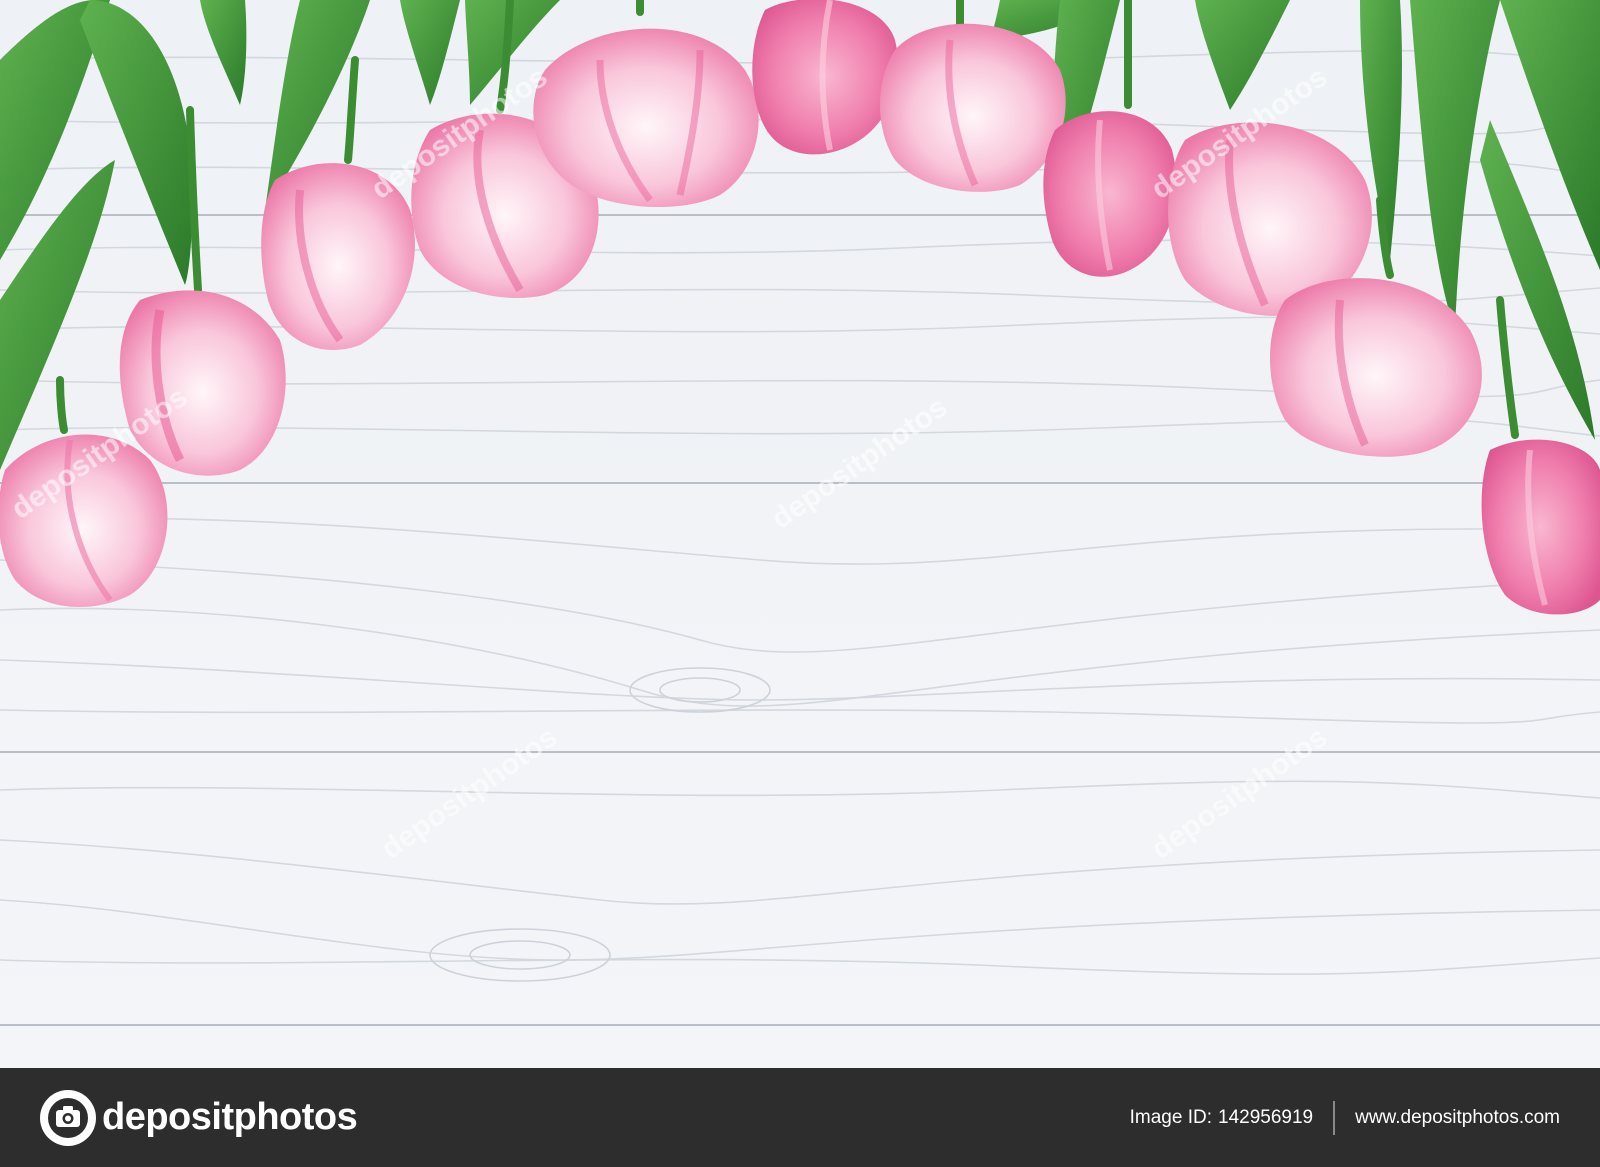  Describe the element at coordinates (1266, 1117) in the screenshot. I see `image-id-value: 142956919` at that location.